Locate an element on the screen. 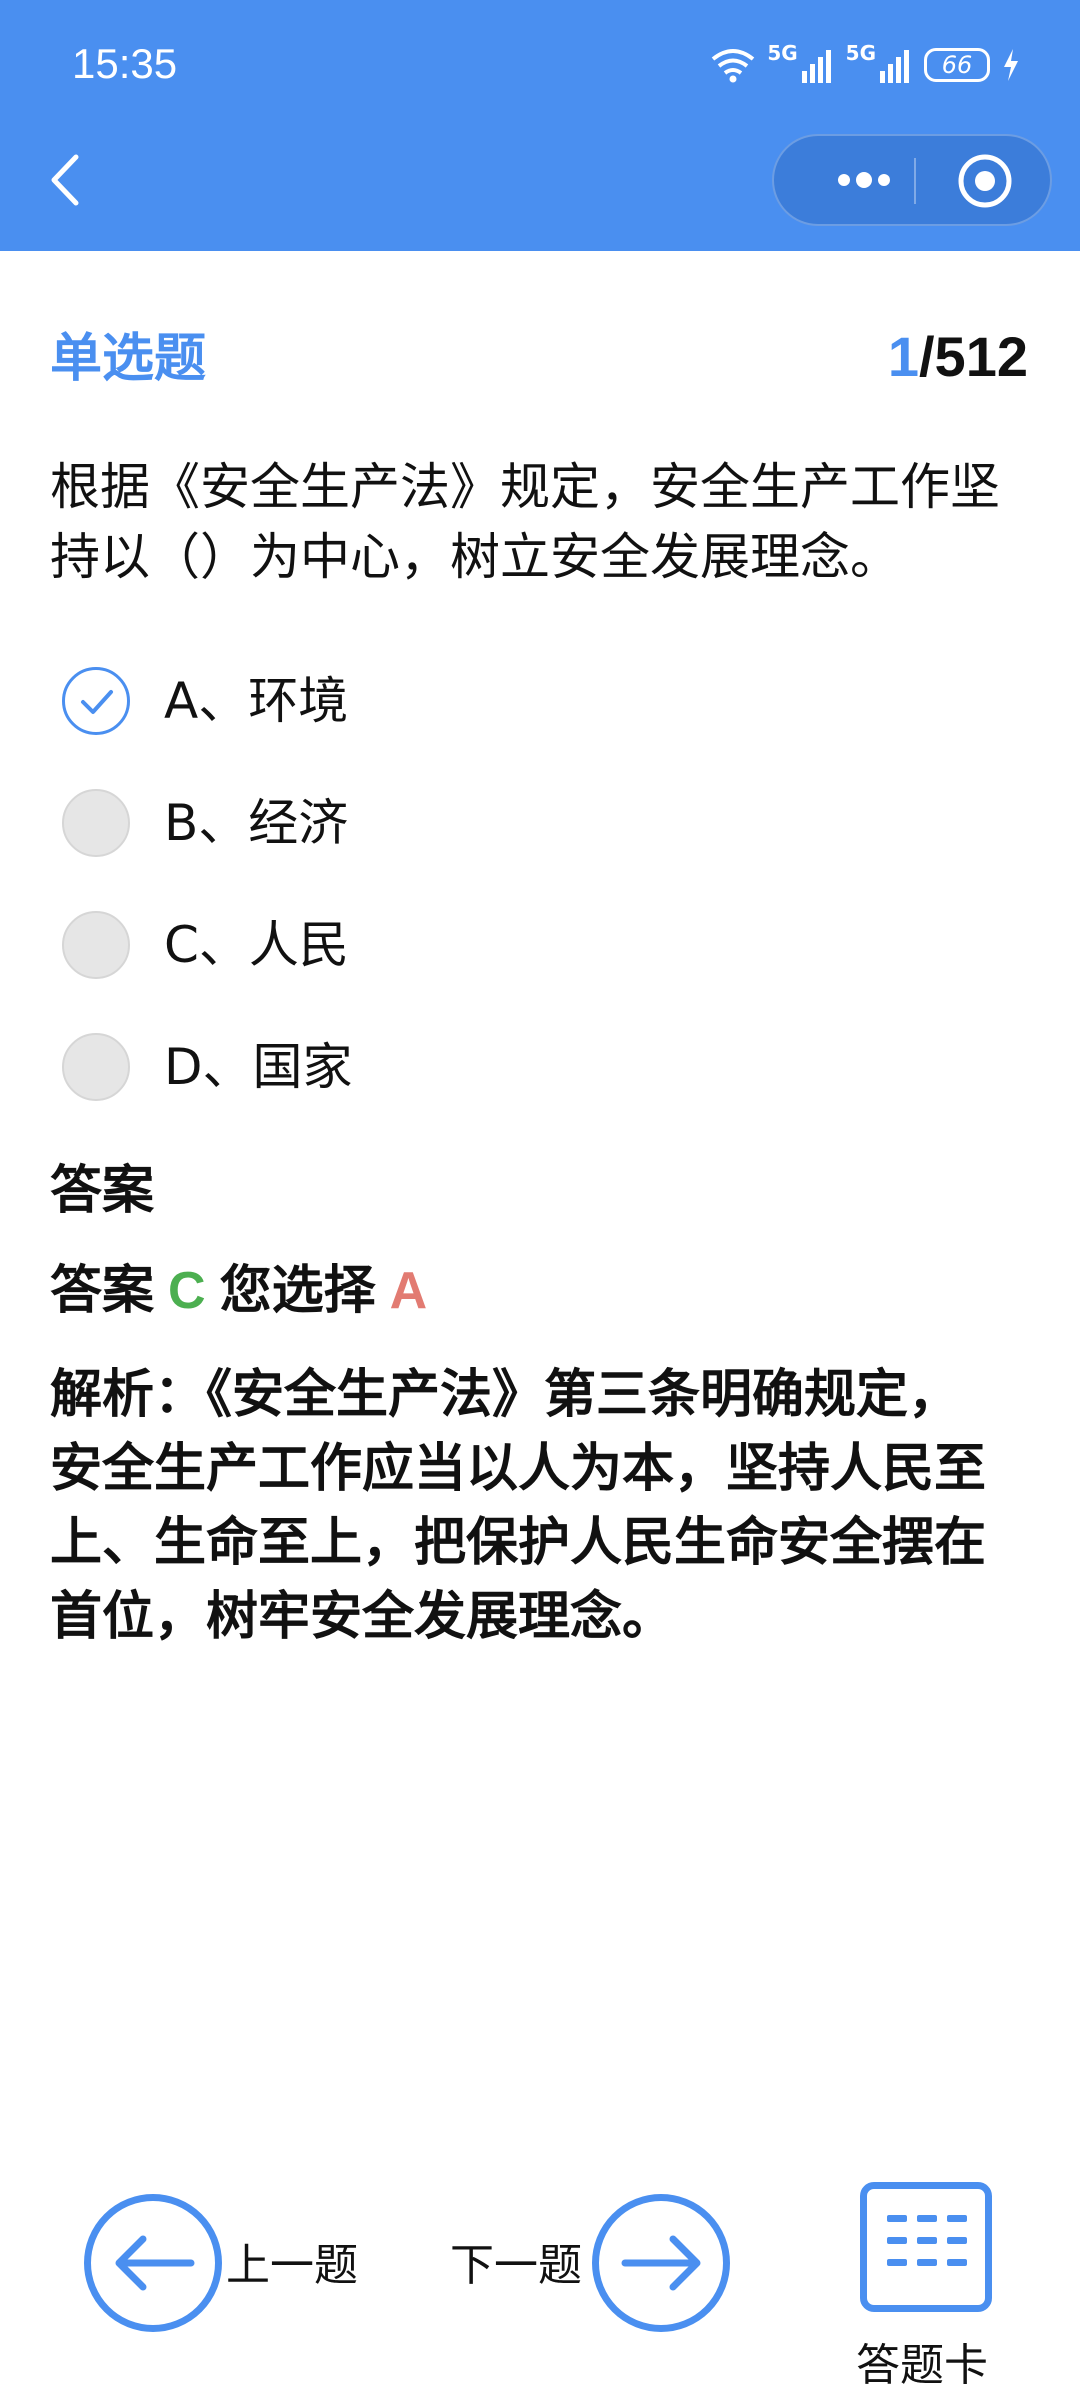 The image size is (1080, 2398). more-button is located at coordinates (864, 180).